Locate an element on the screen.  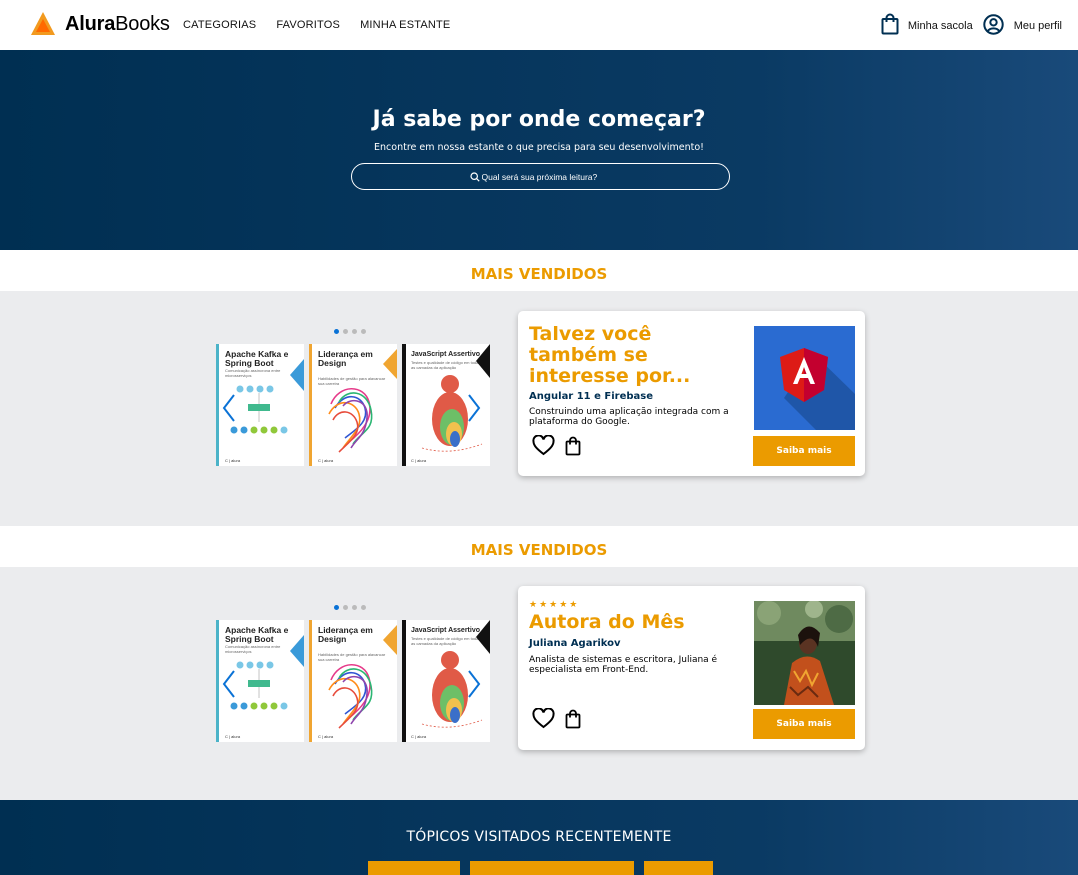
main-nav: CATEGORIAS FAVORITOS MINHA ESTANTE is located at coordinates (316, 25).